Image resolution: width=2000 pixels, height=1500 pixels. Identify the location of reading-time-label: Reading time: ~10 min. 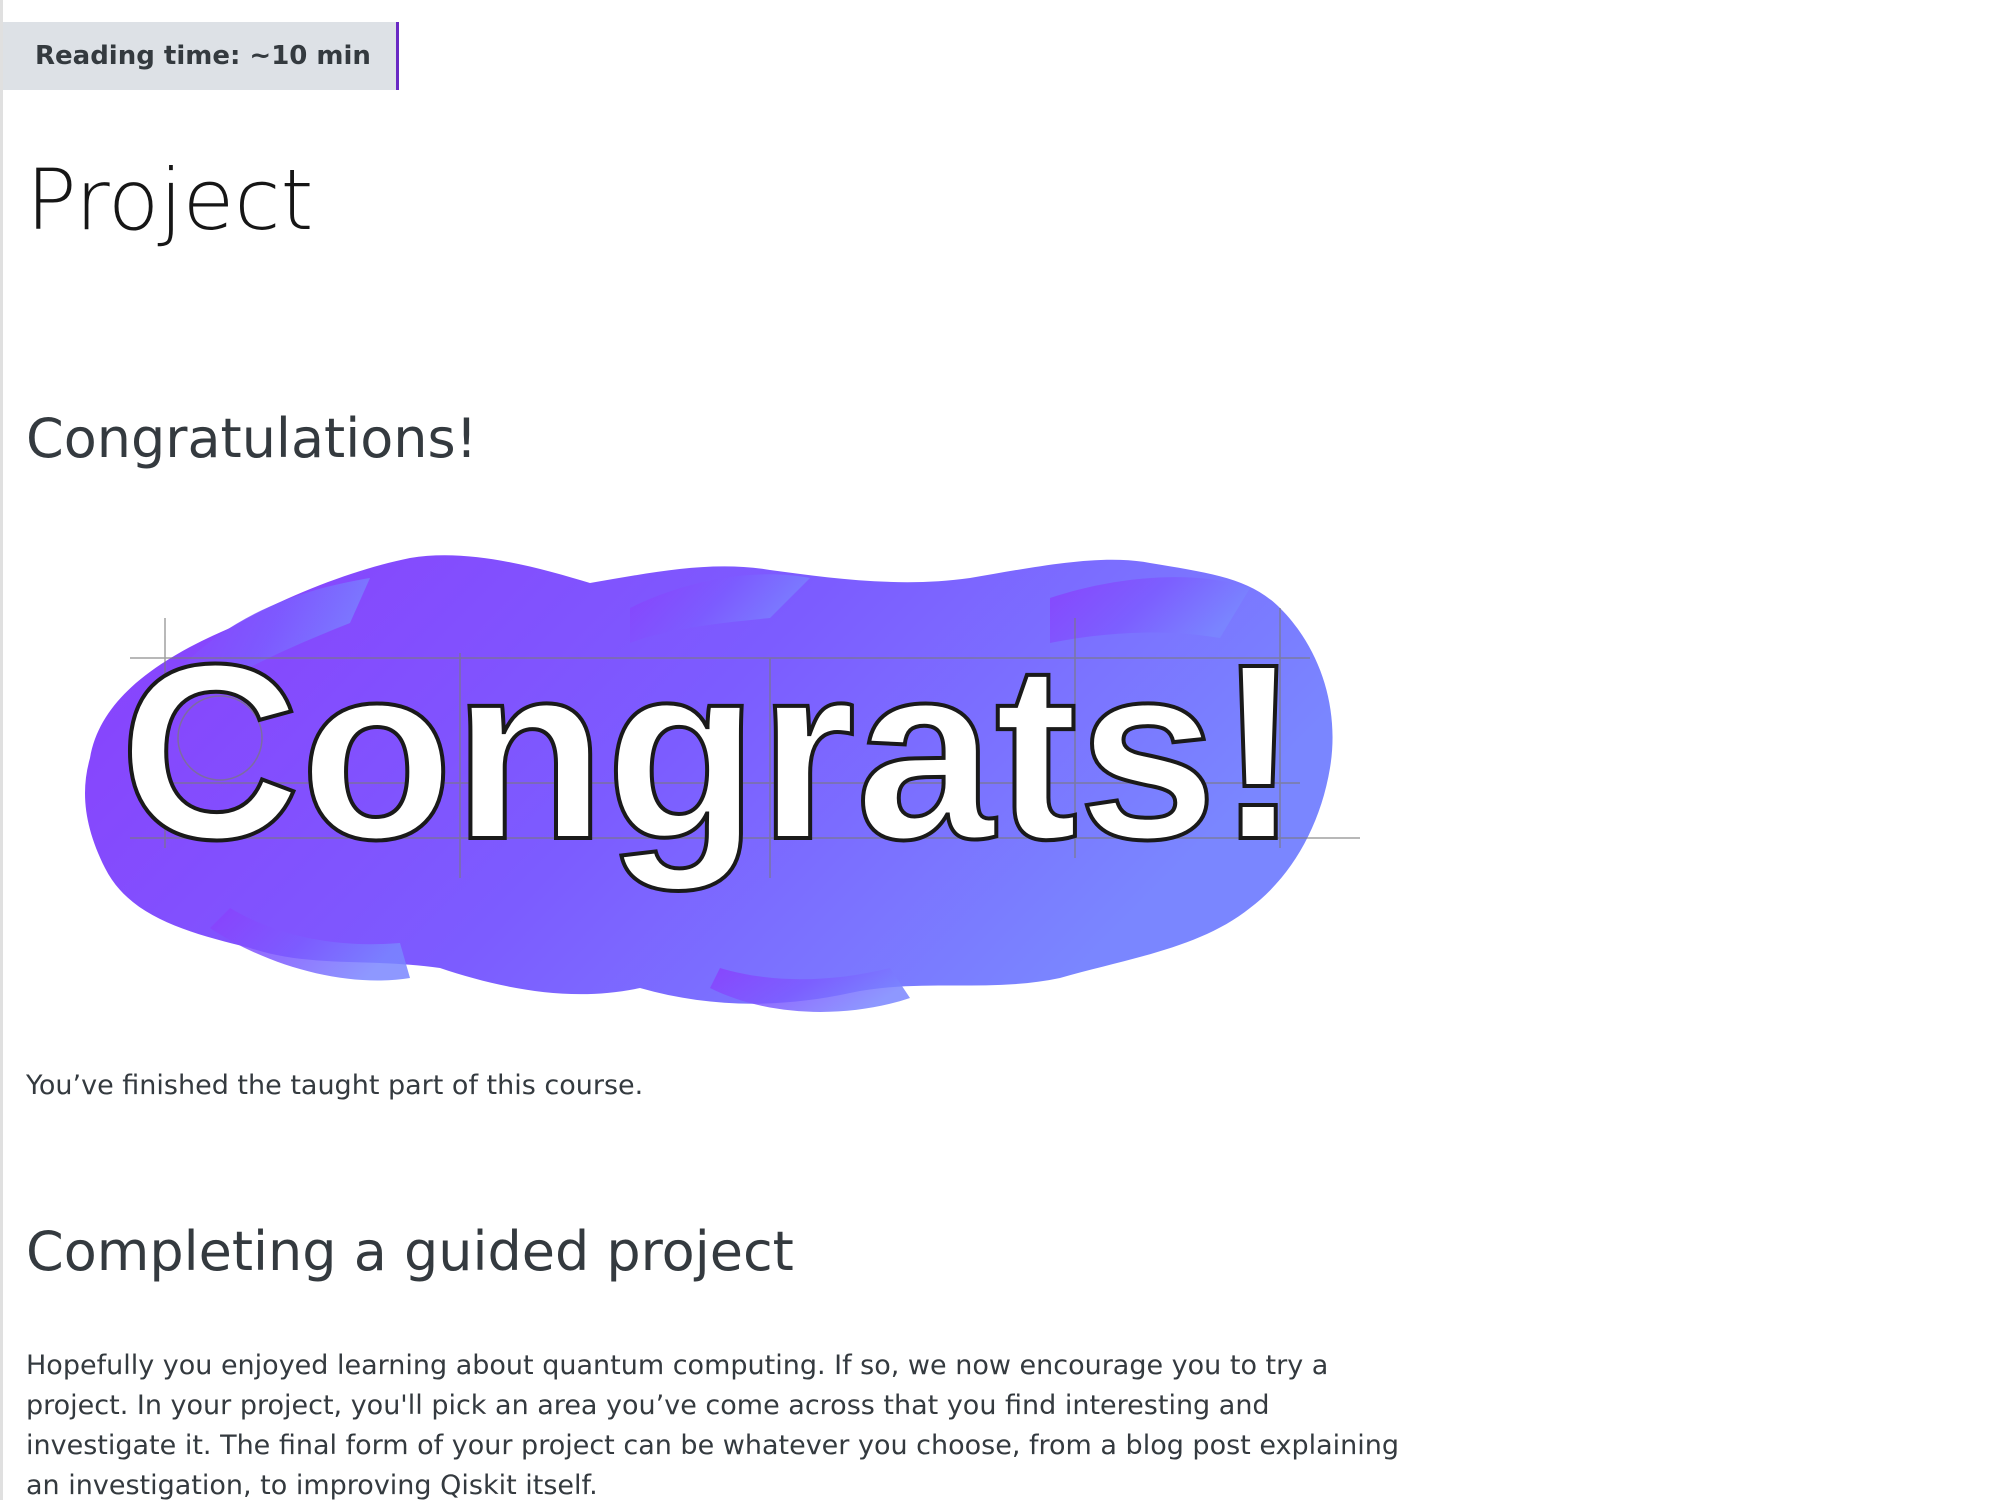
(203, 56).